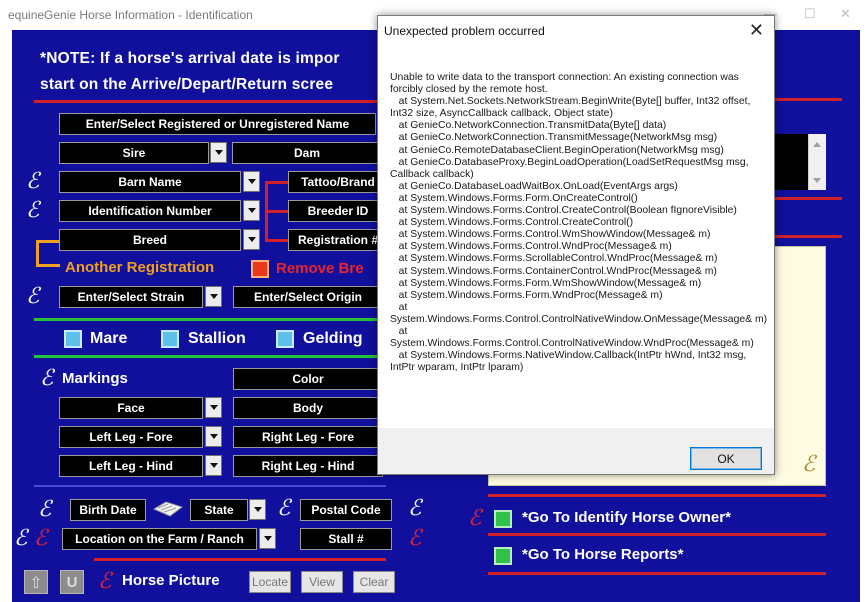 Image resolution: width=868 pixels, height=602 pixels. What do you see at coordinates (817, 162) in the screenshot?
I see `scrollbar` at bounding box center [817, 162].